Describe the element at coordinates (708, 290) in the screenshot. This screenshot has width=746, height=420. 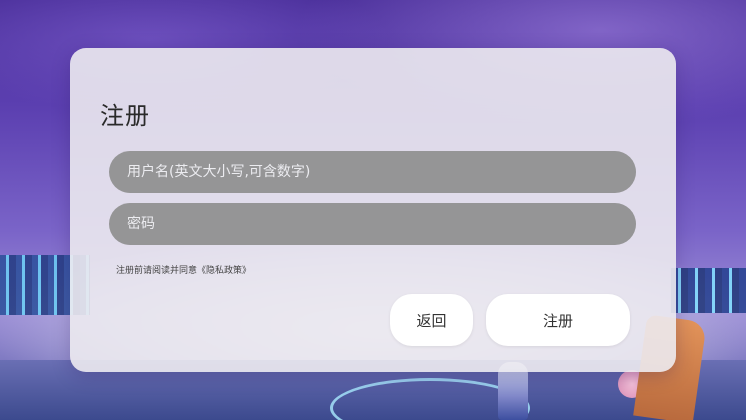
I see `background-city-right` at that location.